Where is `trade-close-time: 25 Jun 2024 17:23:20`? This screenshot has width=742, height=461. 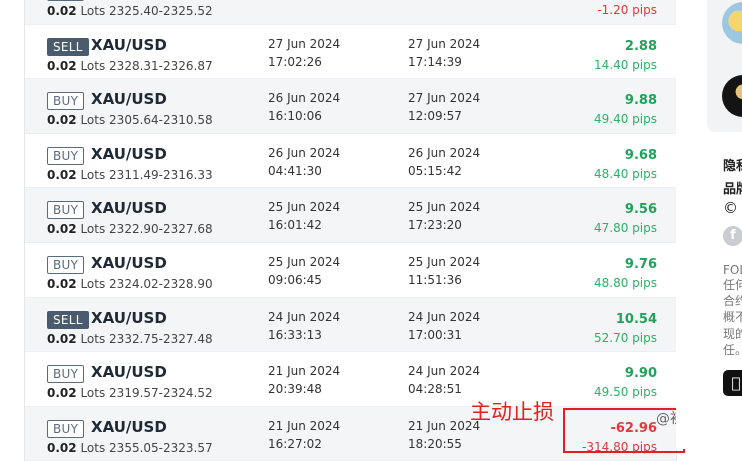 trade-close-time: 25 Jun 2024 17:23:20 is located at coordinates (444, 216).